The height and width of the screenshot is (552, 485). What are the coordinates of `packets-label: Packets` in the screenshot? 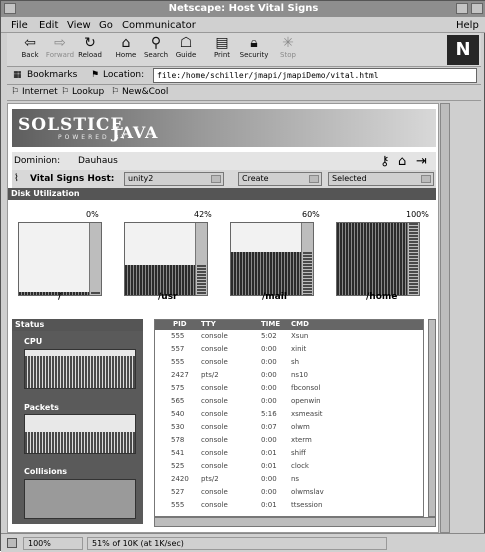 It's located at (41, 407).